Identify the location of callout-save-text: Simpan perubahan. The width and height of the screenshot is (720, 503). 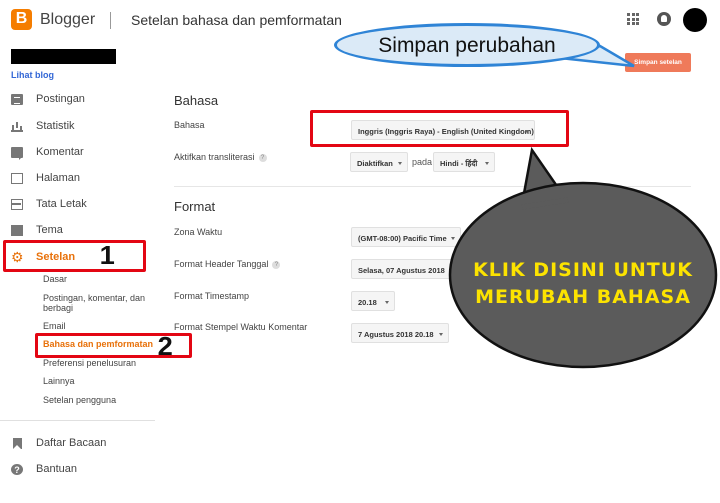
(467, 45).